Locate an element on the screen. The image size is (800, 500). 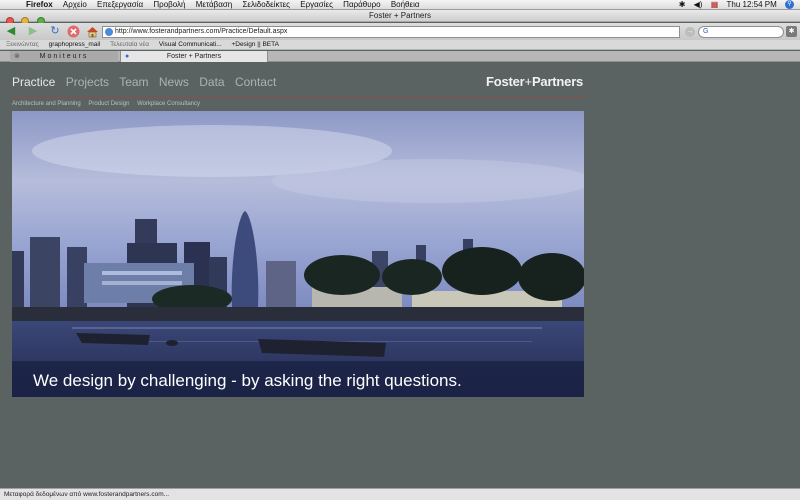
nav-practice: Practice is located at coordinates (33, 82).